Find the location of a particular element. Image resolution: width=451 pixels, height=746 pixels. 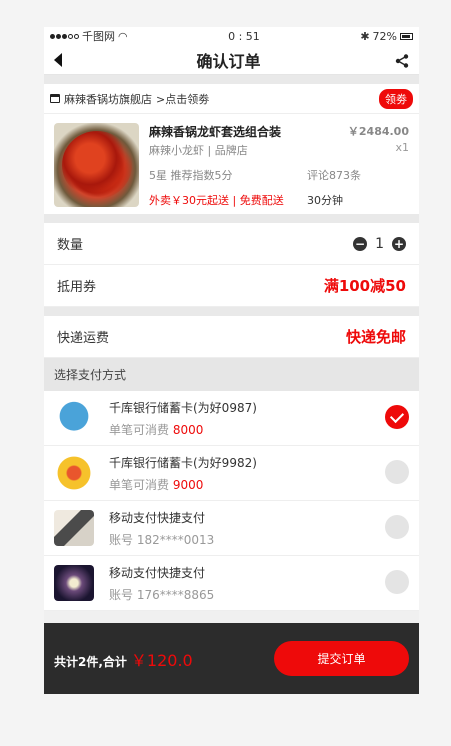

payment-title: 千库银行储蓄卡(为好0987) is located at coordinates (183, 407).